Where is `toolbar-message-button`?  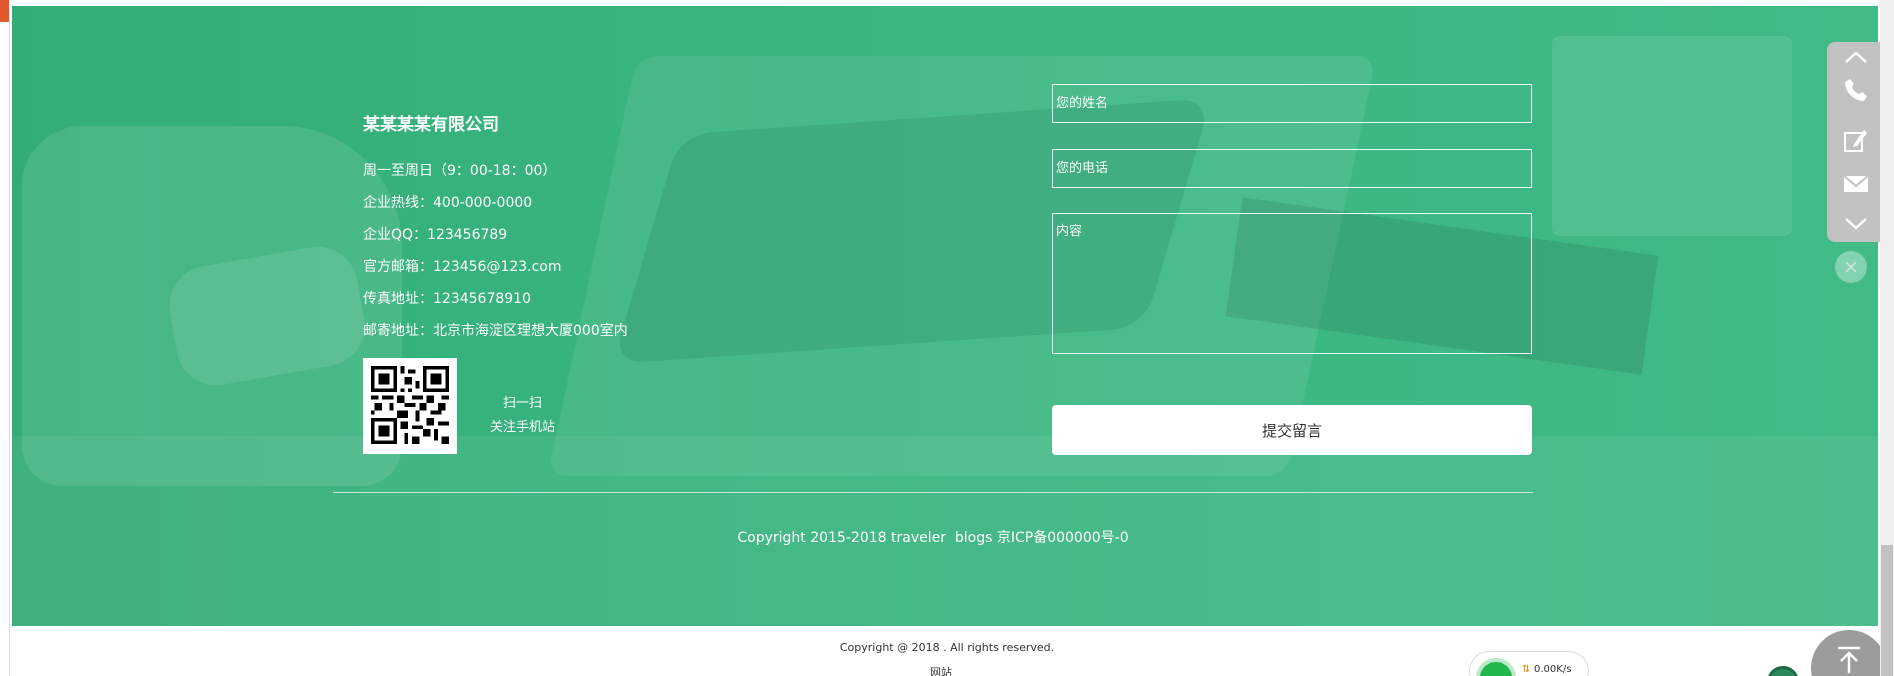
toolbar-message-button is located at coordinates (1856, 140).